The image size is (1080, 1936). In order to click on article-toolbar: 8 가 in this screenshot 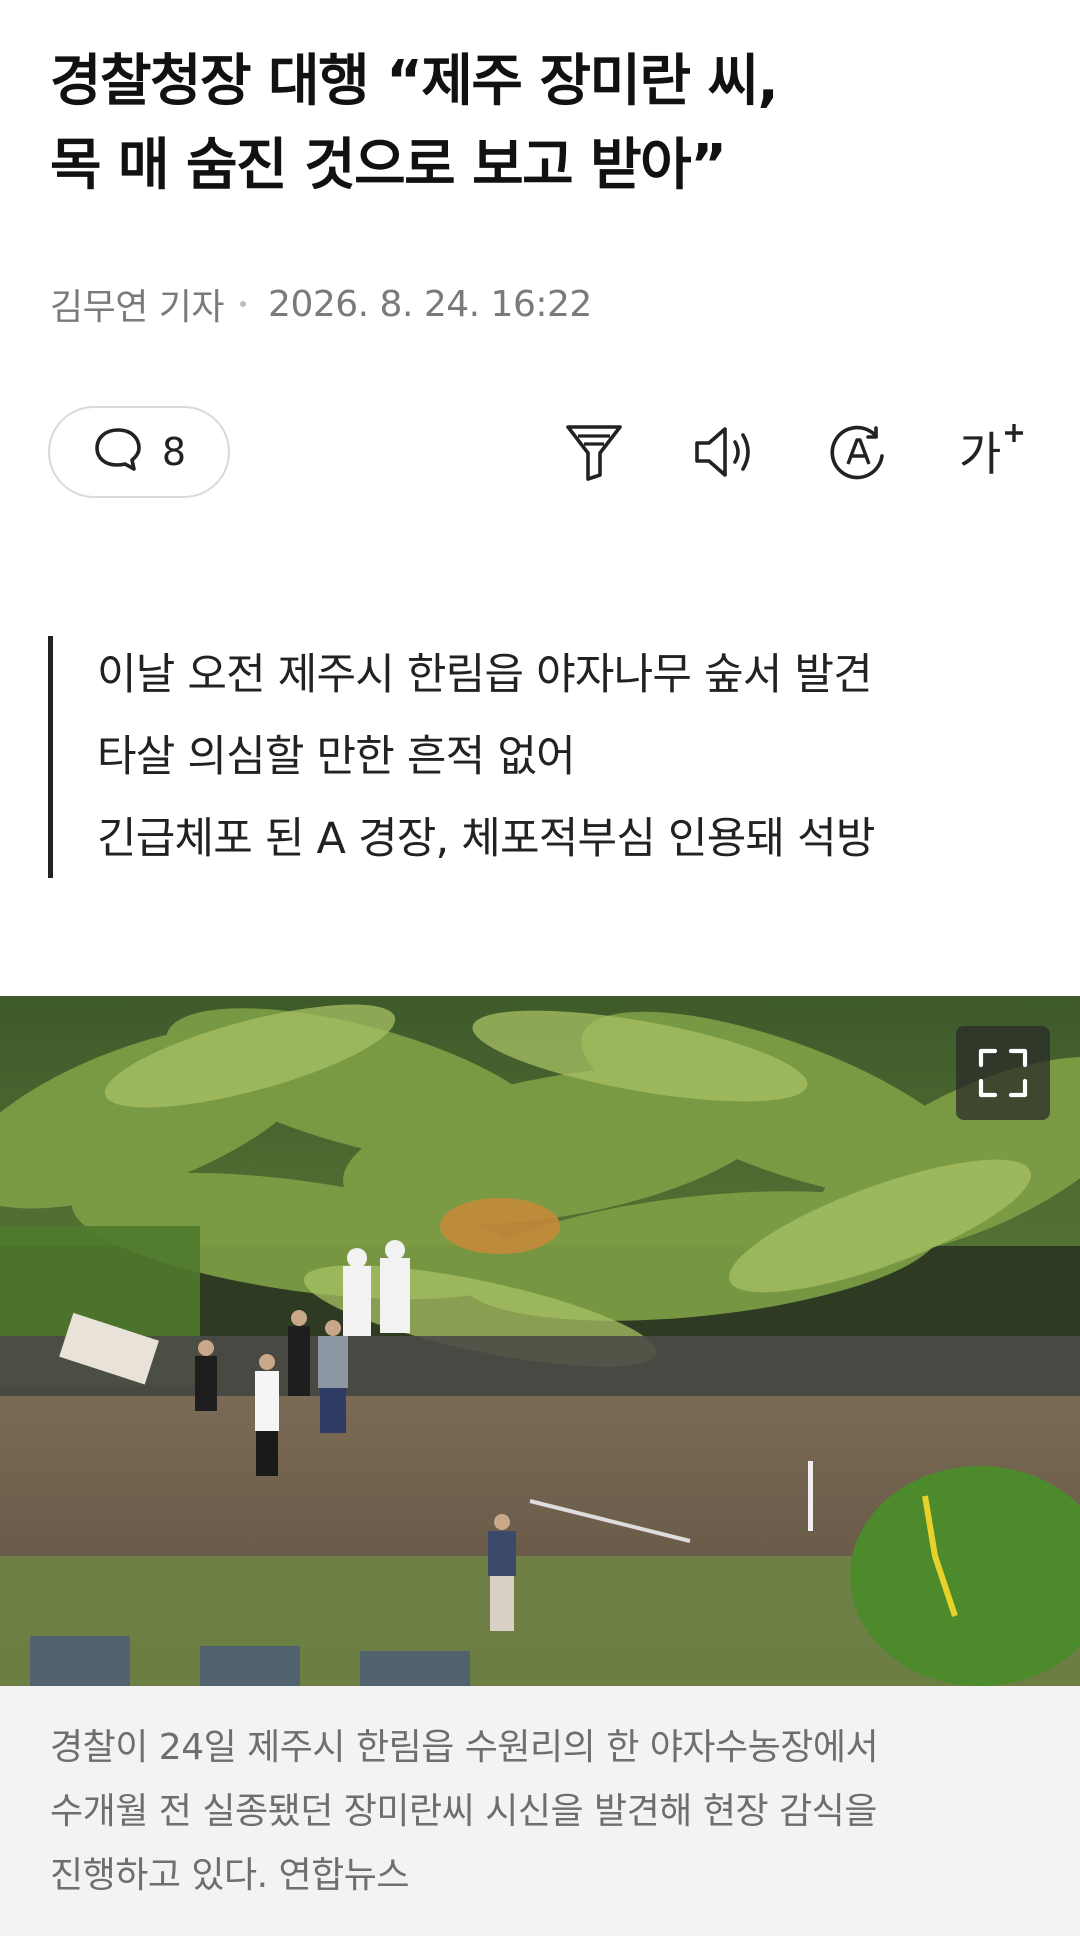, I will do `click(540, 454)`.